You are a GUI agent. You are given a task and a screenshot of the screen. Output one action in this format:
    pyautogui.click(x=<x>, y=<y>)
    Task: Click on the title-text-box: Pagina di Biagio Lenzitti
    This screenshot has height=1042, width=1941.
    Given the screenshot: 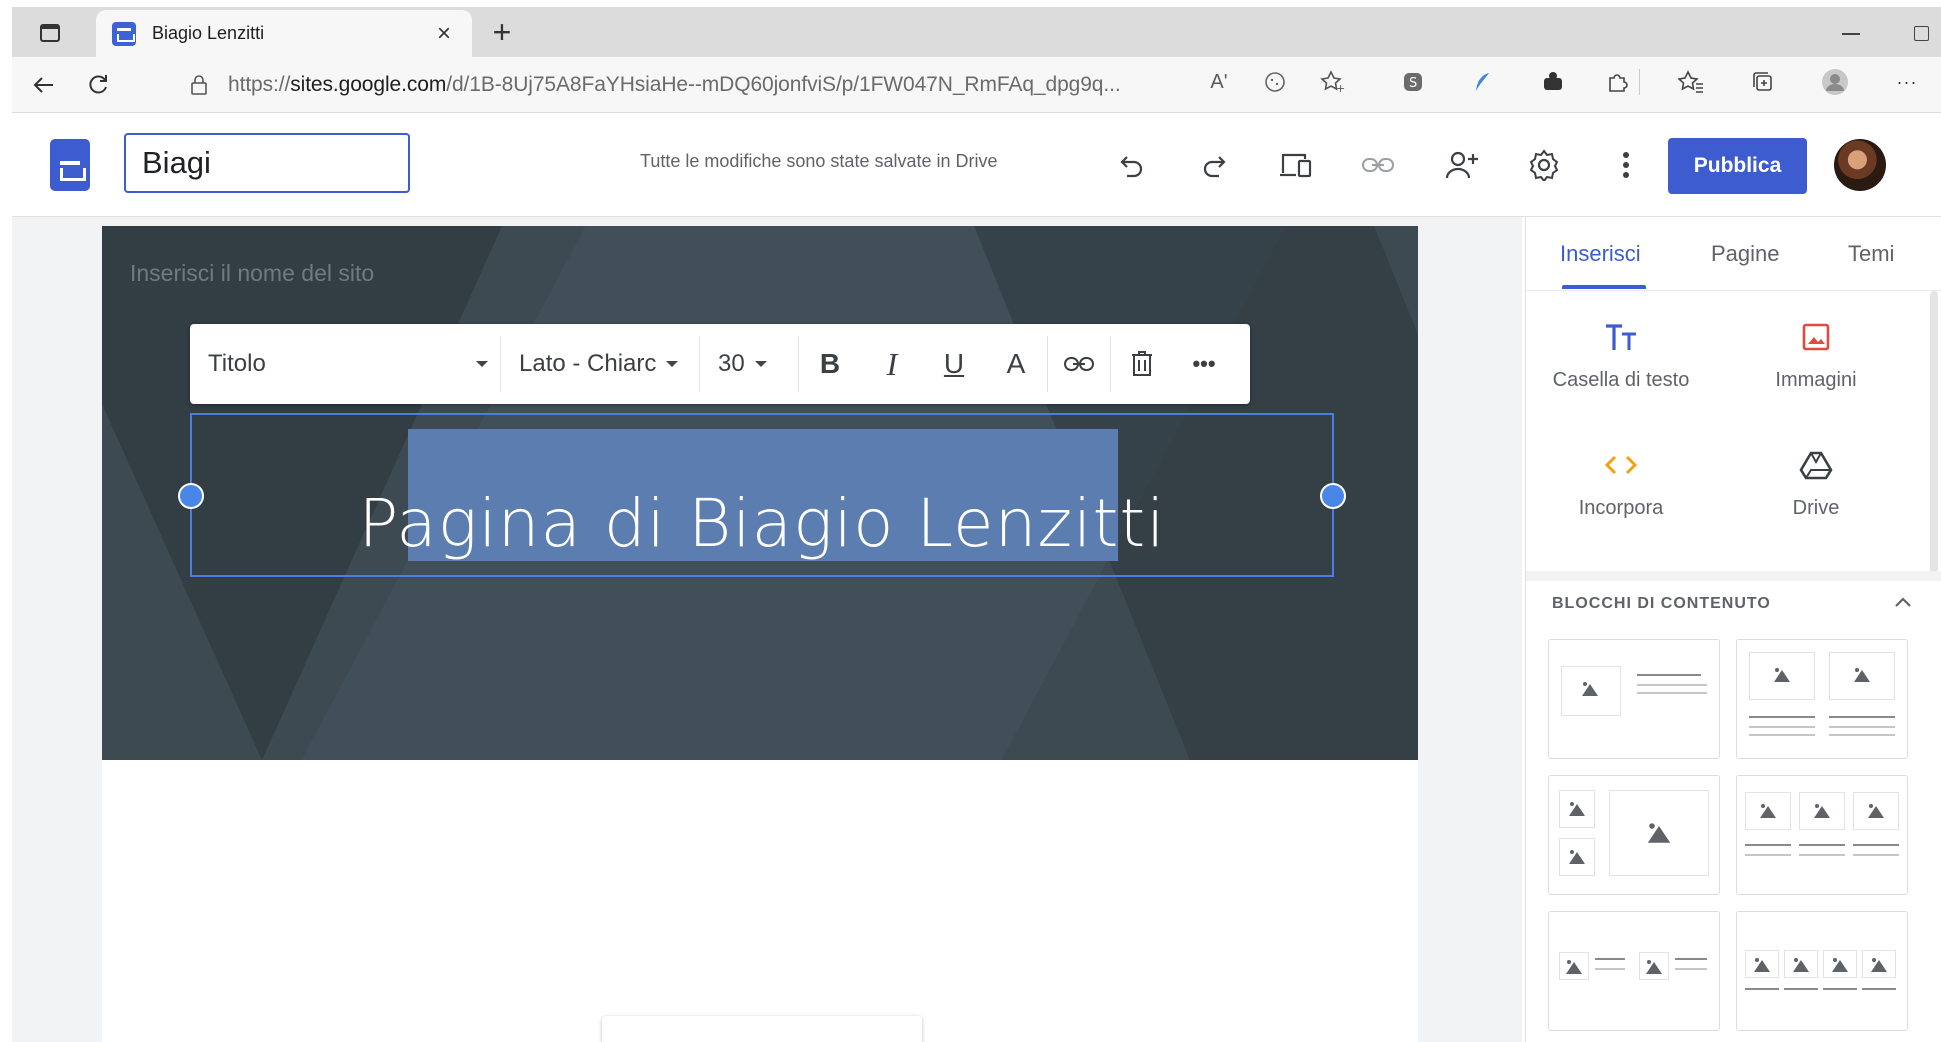 What is the action you would take?
    pyautogui.click(x=762, y=495)
    